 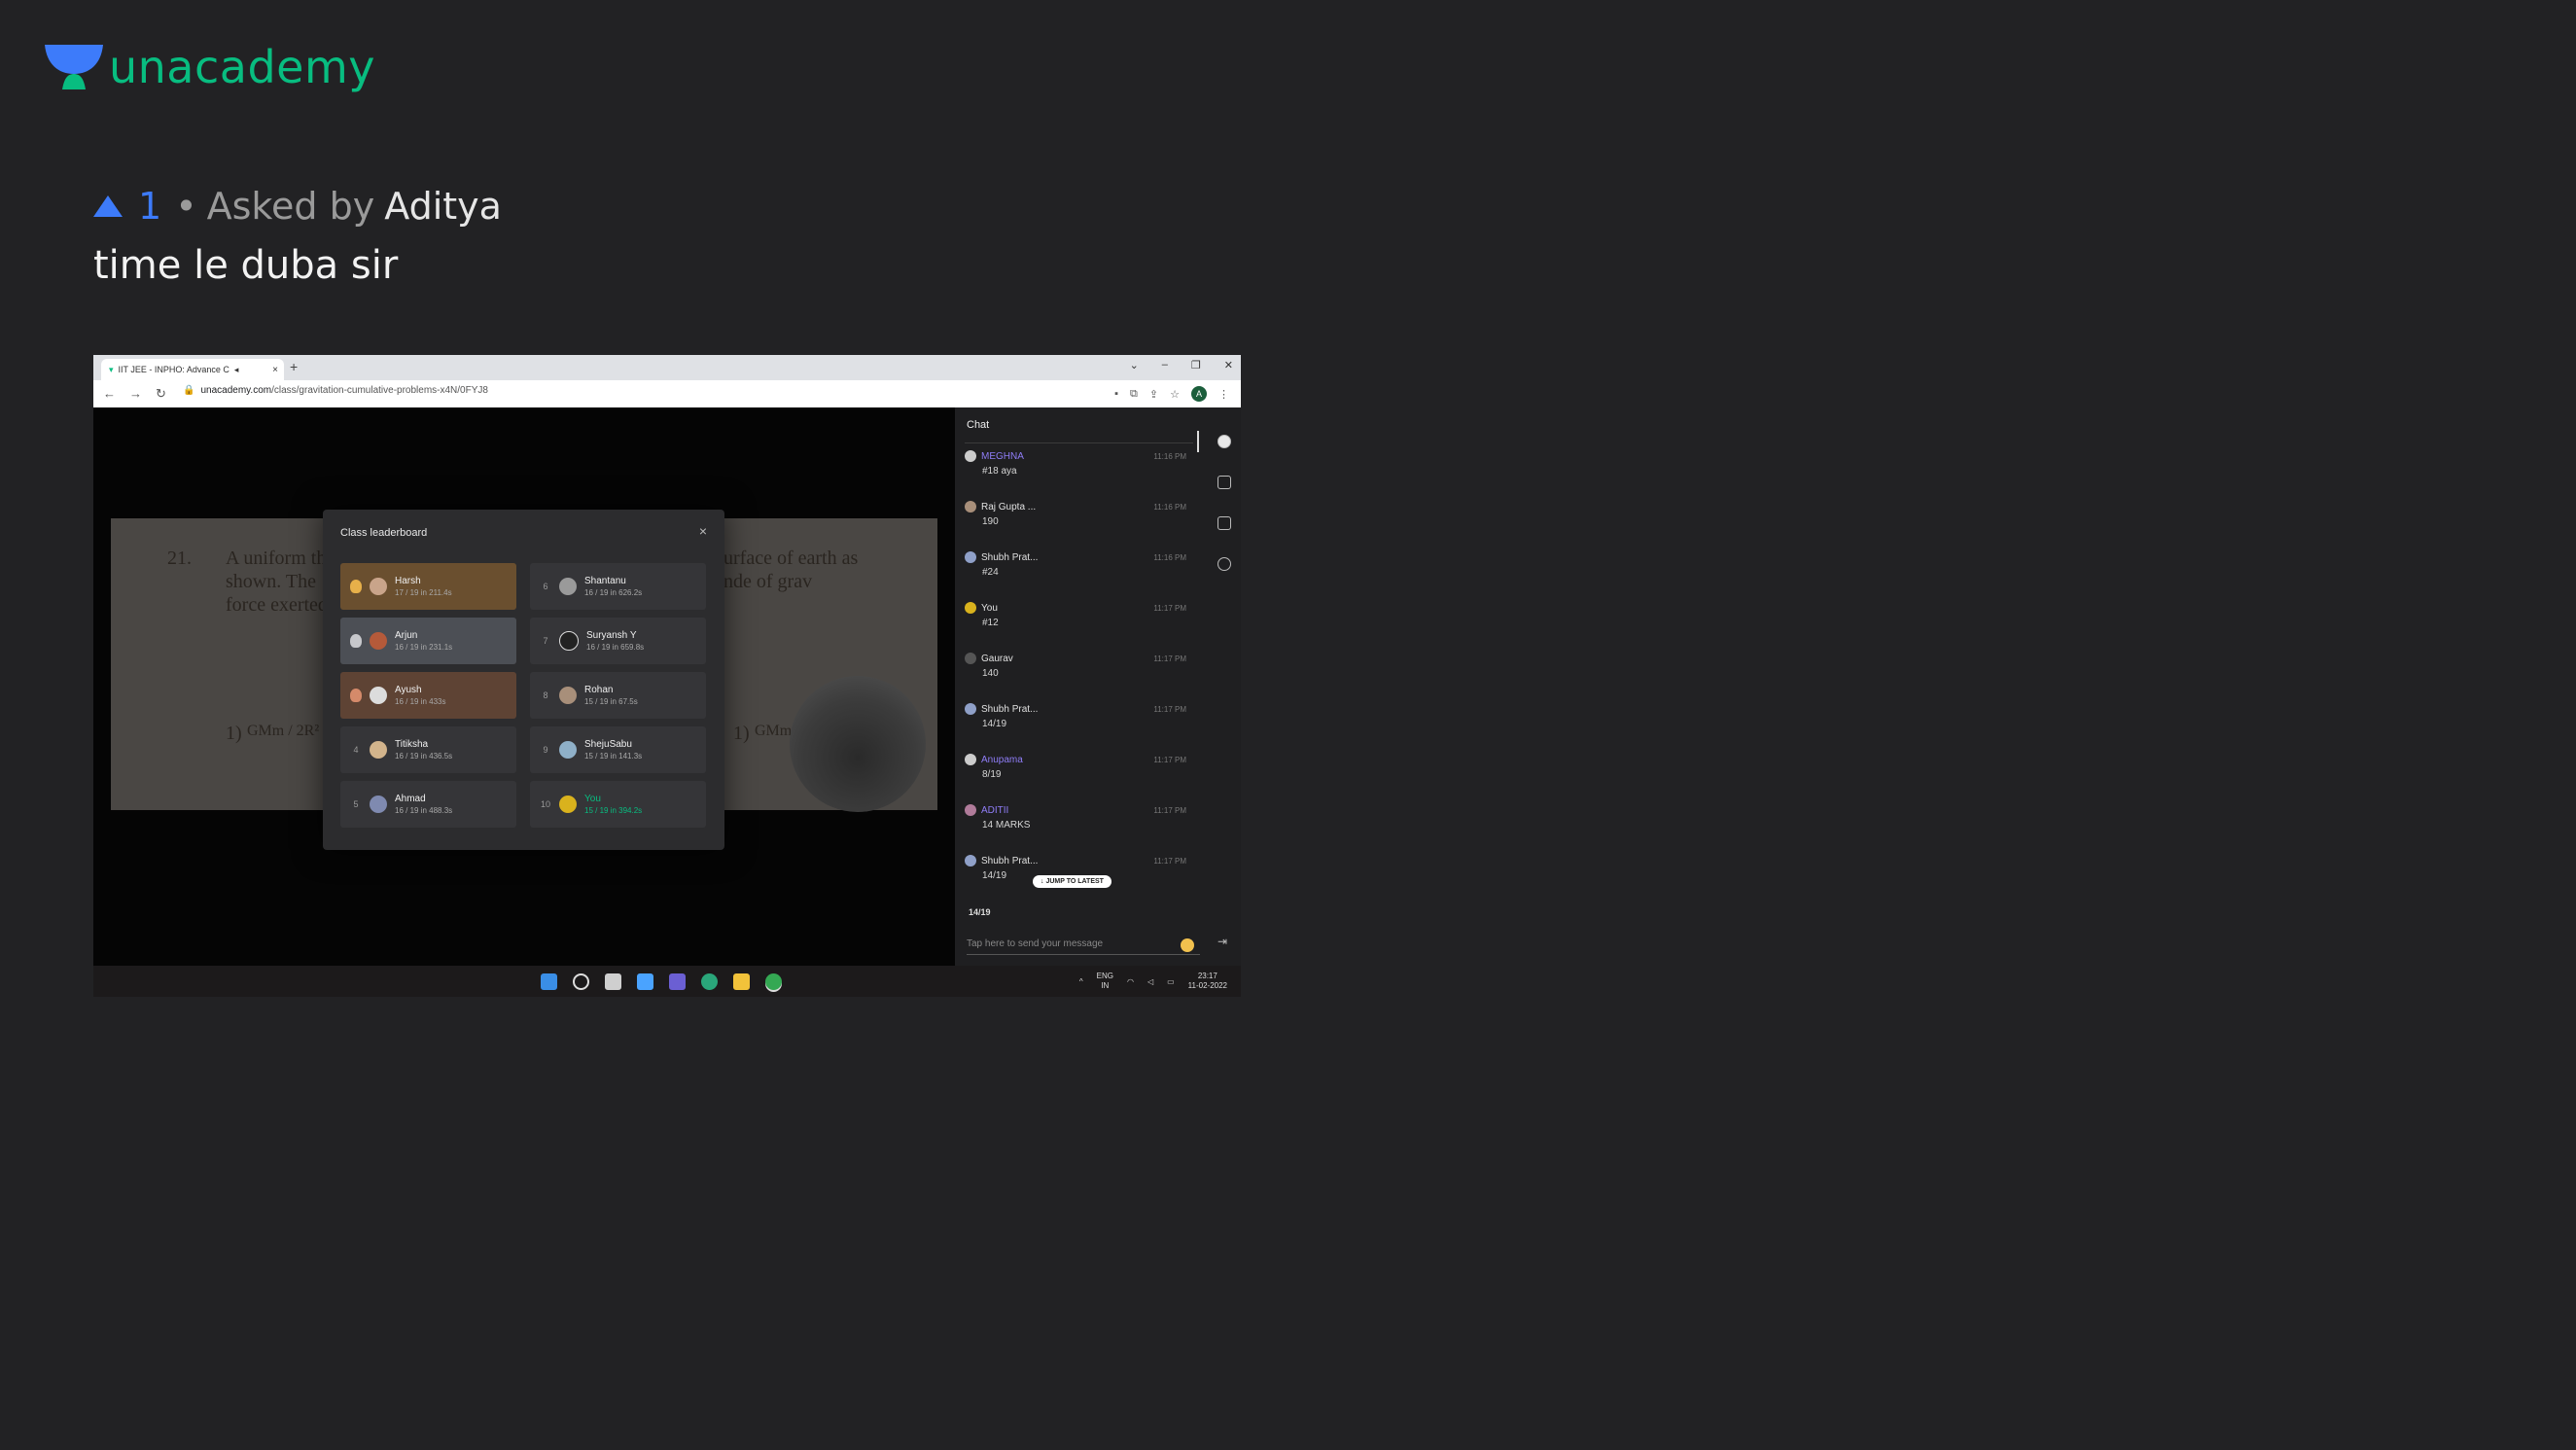 I want to click on share-icon: ⇪, so click(x=1153, y=394).